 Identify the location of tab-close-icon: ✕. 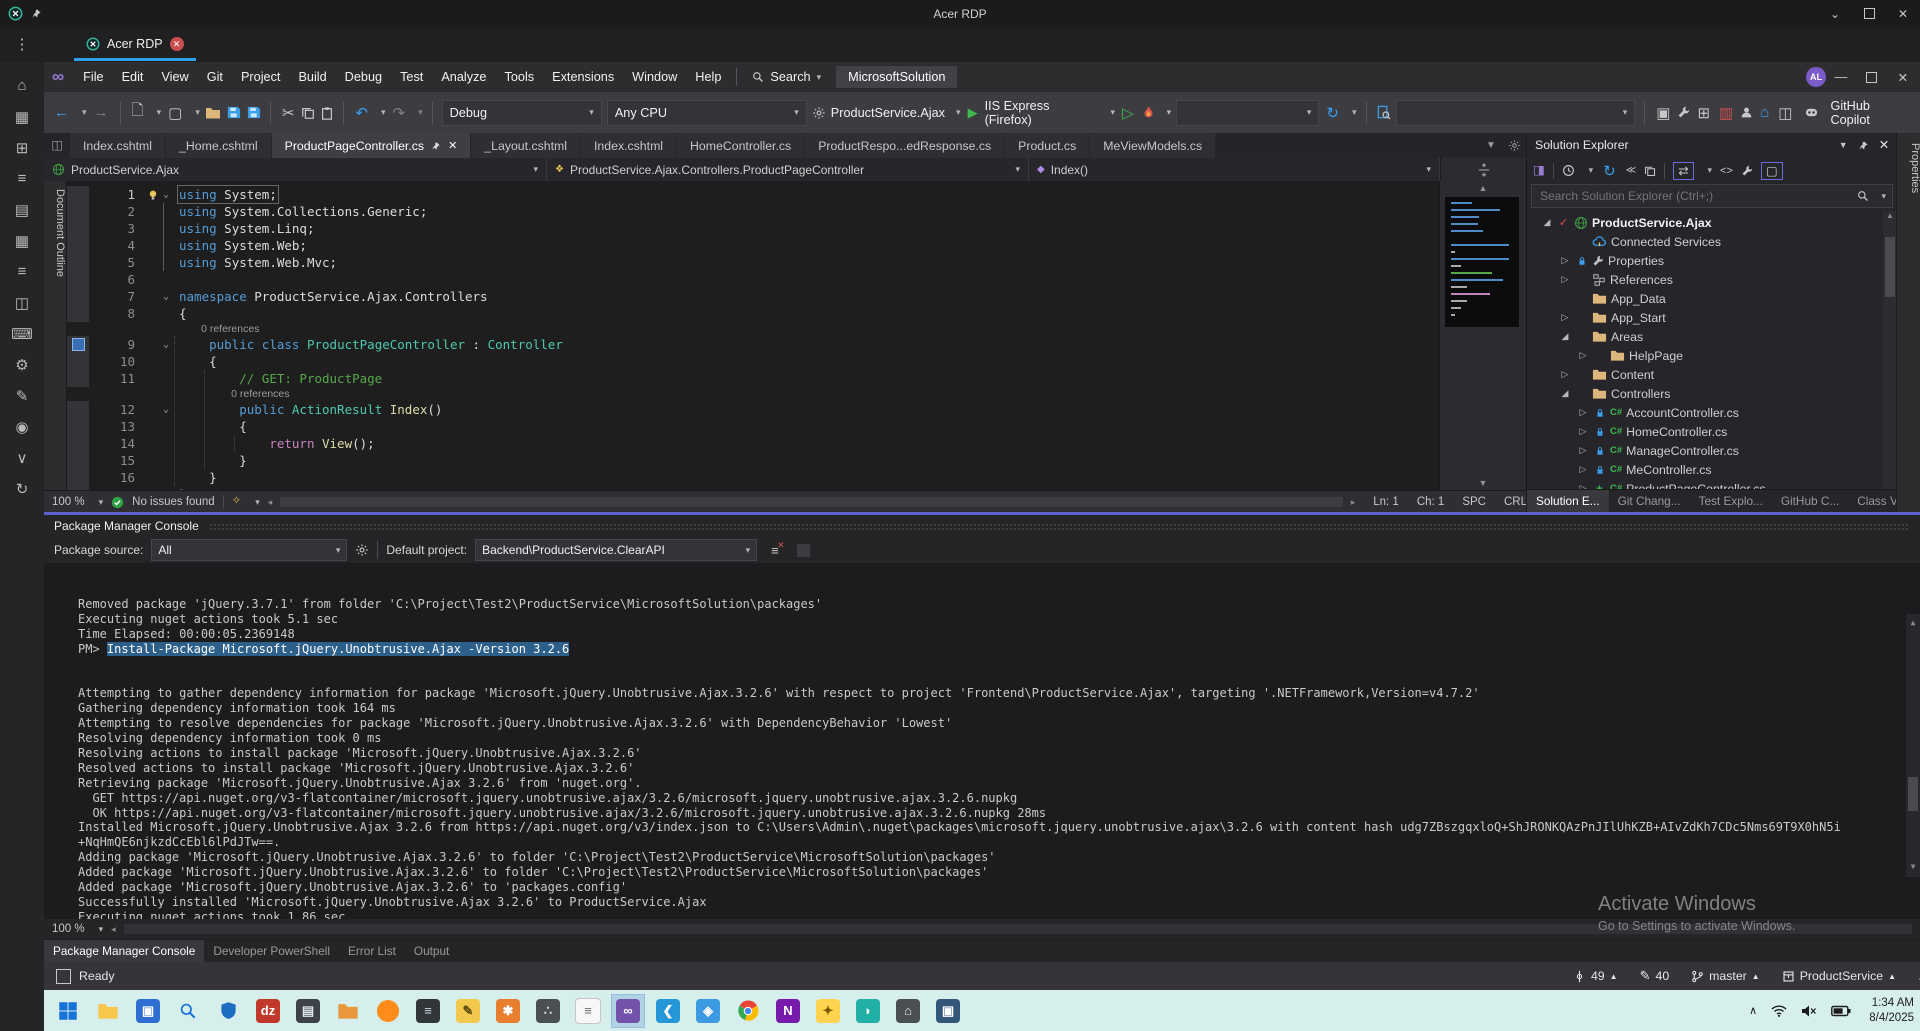
(452, 145).